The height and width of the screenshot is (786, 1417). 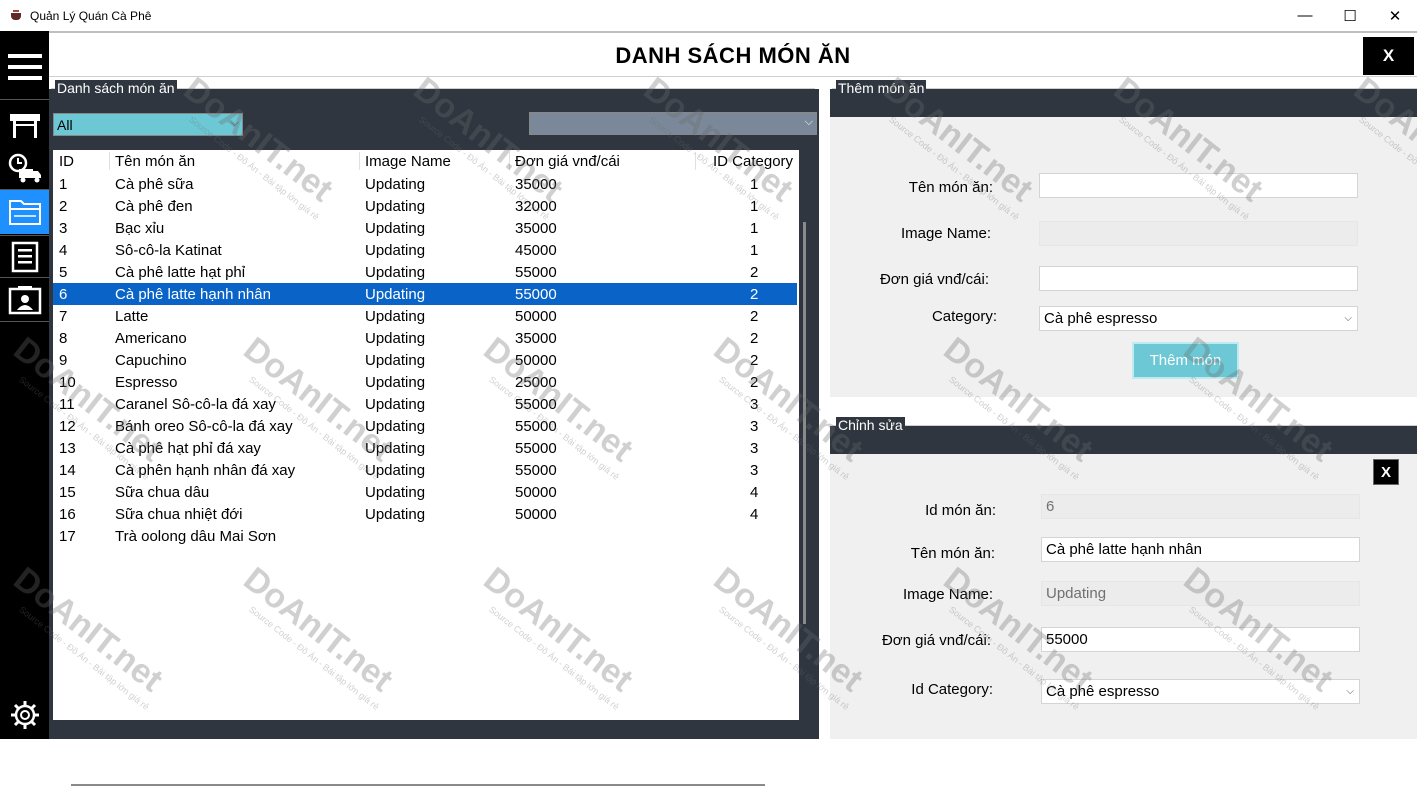 I want to click on cell-id: 6, so click(x=63, y=294).